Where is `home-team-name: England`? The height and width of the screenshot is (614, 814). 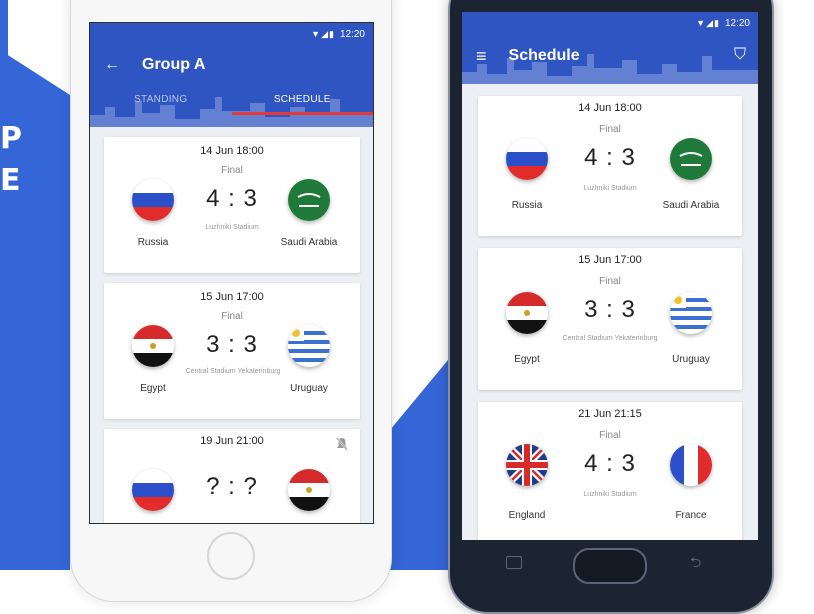 home-team-name: England is located at coordinates (527, 515).